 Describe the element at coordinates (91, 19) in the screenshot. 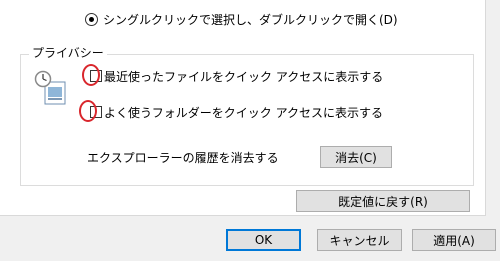

I see `radio-selected-icon` at that location.